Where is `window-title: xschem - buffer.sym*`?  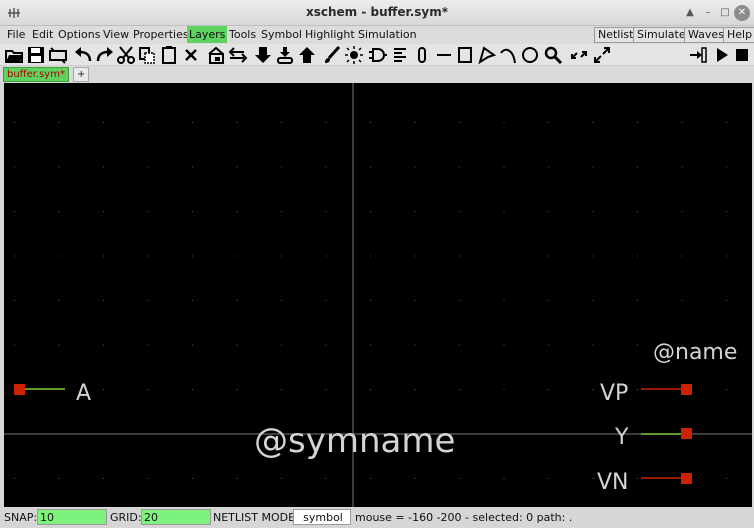 window-title: xschem - buffer.sym* is located at coordinates (377, 12).